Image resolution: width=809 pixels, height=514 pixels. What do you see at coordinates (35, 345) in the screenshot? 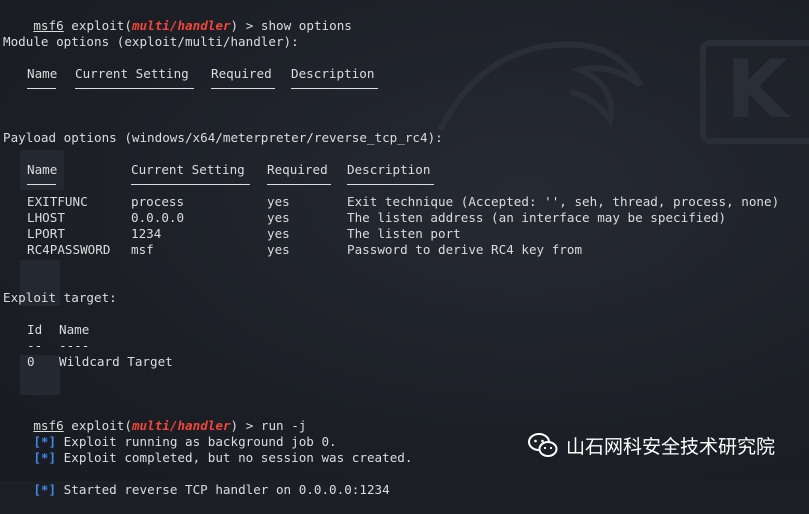
I see `header-dashes: --` at bounding box center [35, 345].